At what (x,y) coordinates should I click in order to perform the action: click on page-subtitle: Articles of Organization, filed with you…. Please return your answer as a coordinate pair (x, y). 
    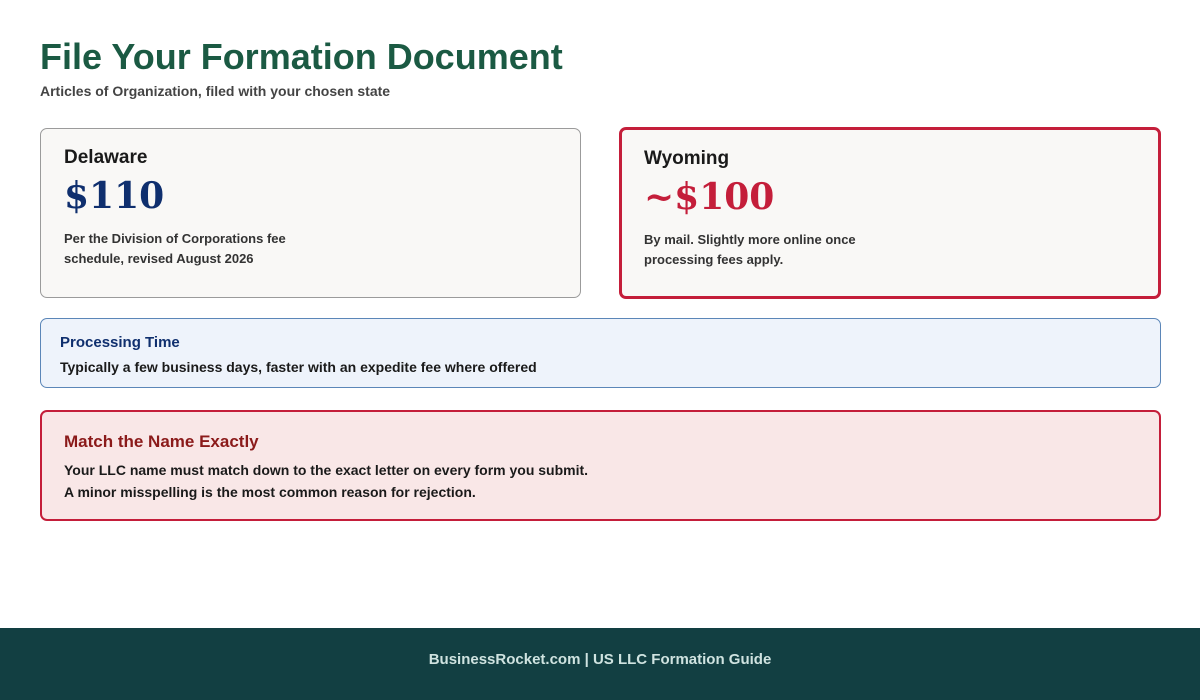
    Looking at the image, I should click on (215, 91).